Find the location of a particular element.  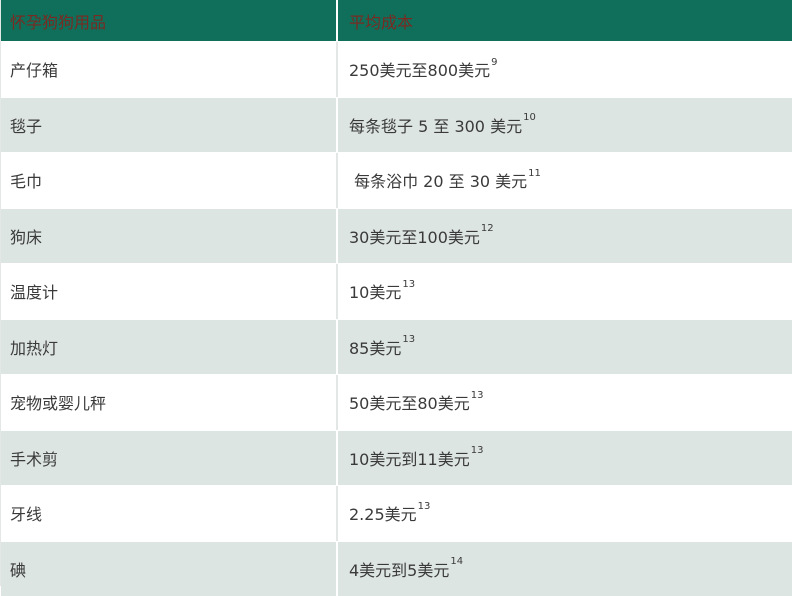

footnote-ref: 10 is located at coordinates (529, 117).